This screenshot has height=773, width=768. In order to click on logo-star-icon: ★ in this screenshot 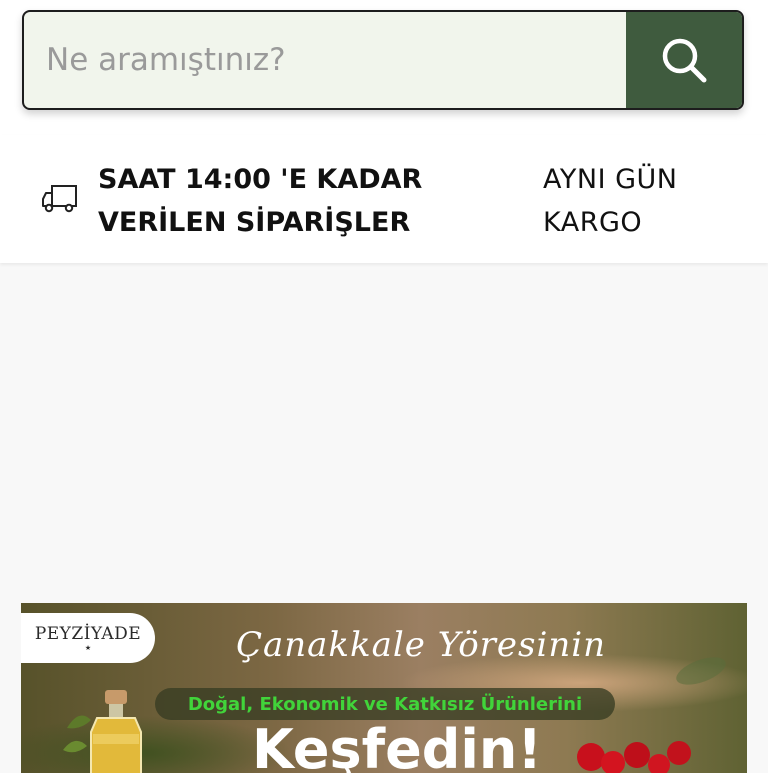, I will do `click(88, 648)`.